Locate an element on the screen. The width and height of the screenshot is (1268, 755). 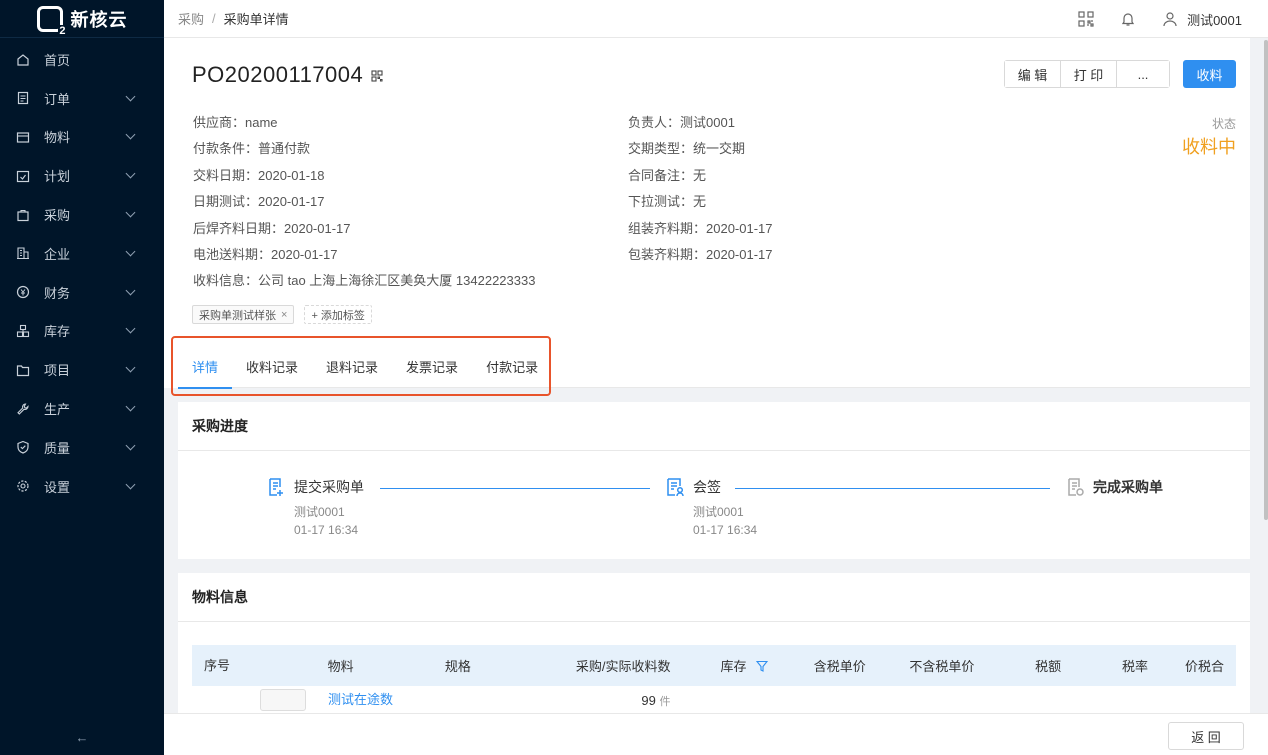
info-field: 后焊齐料日期：2020-01-17 is located at coordinates (364, 233).